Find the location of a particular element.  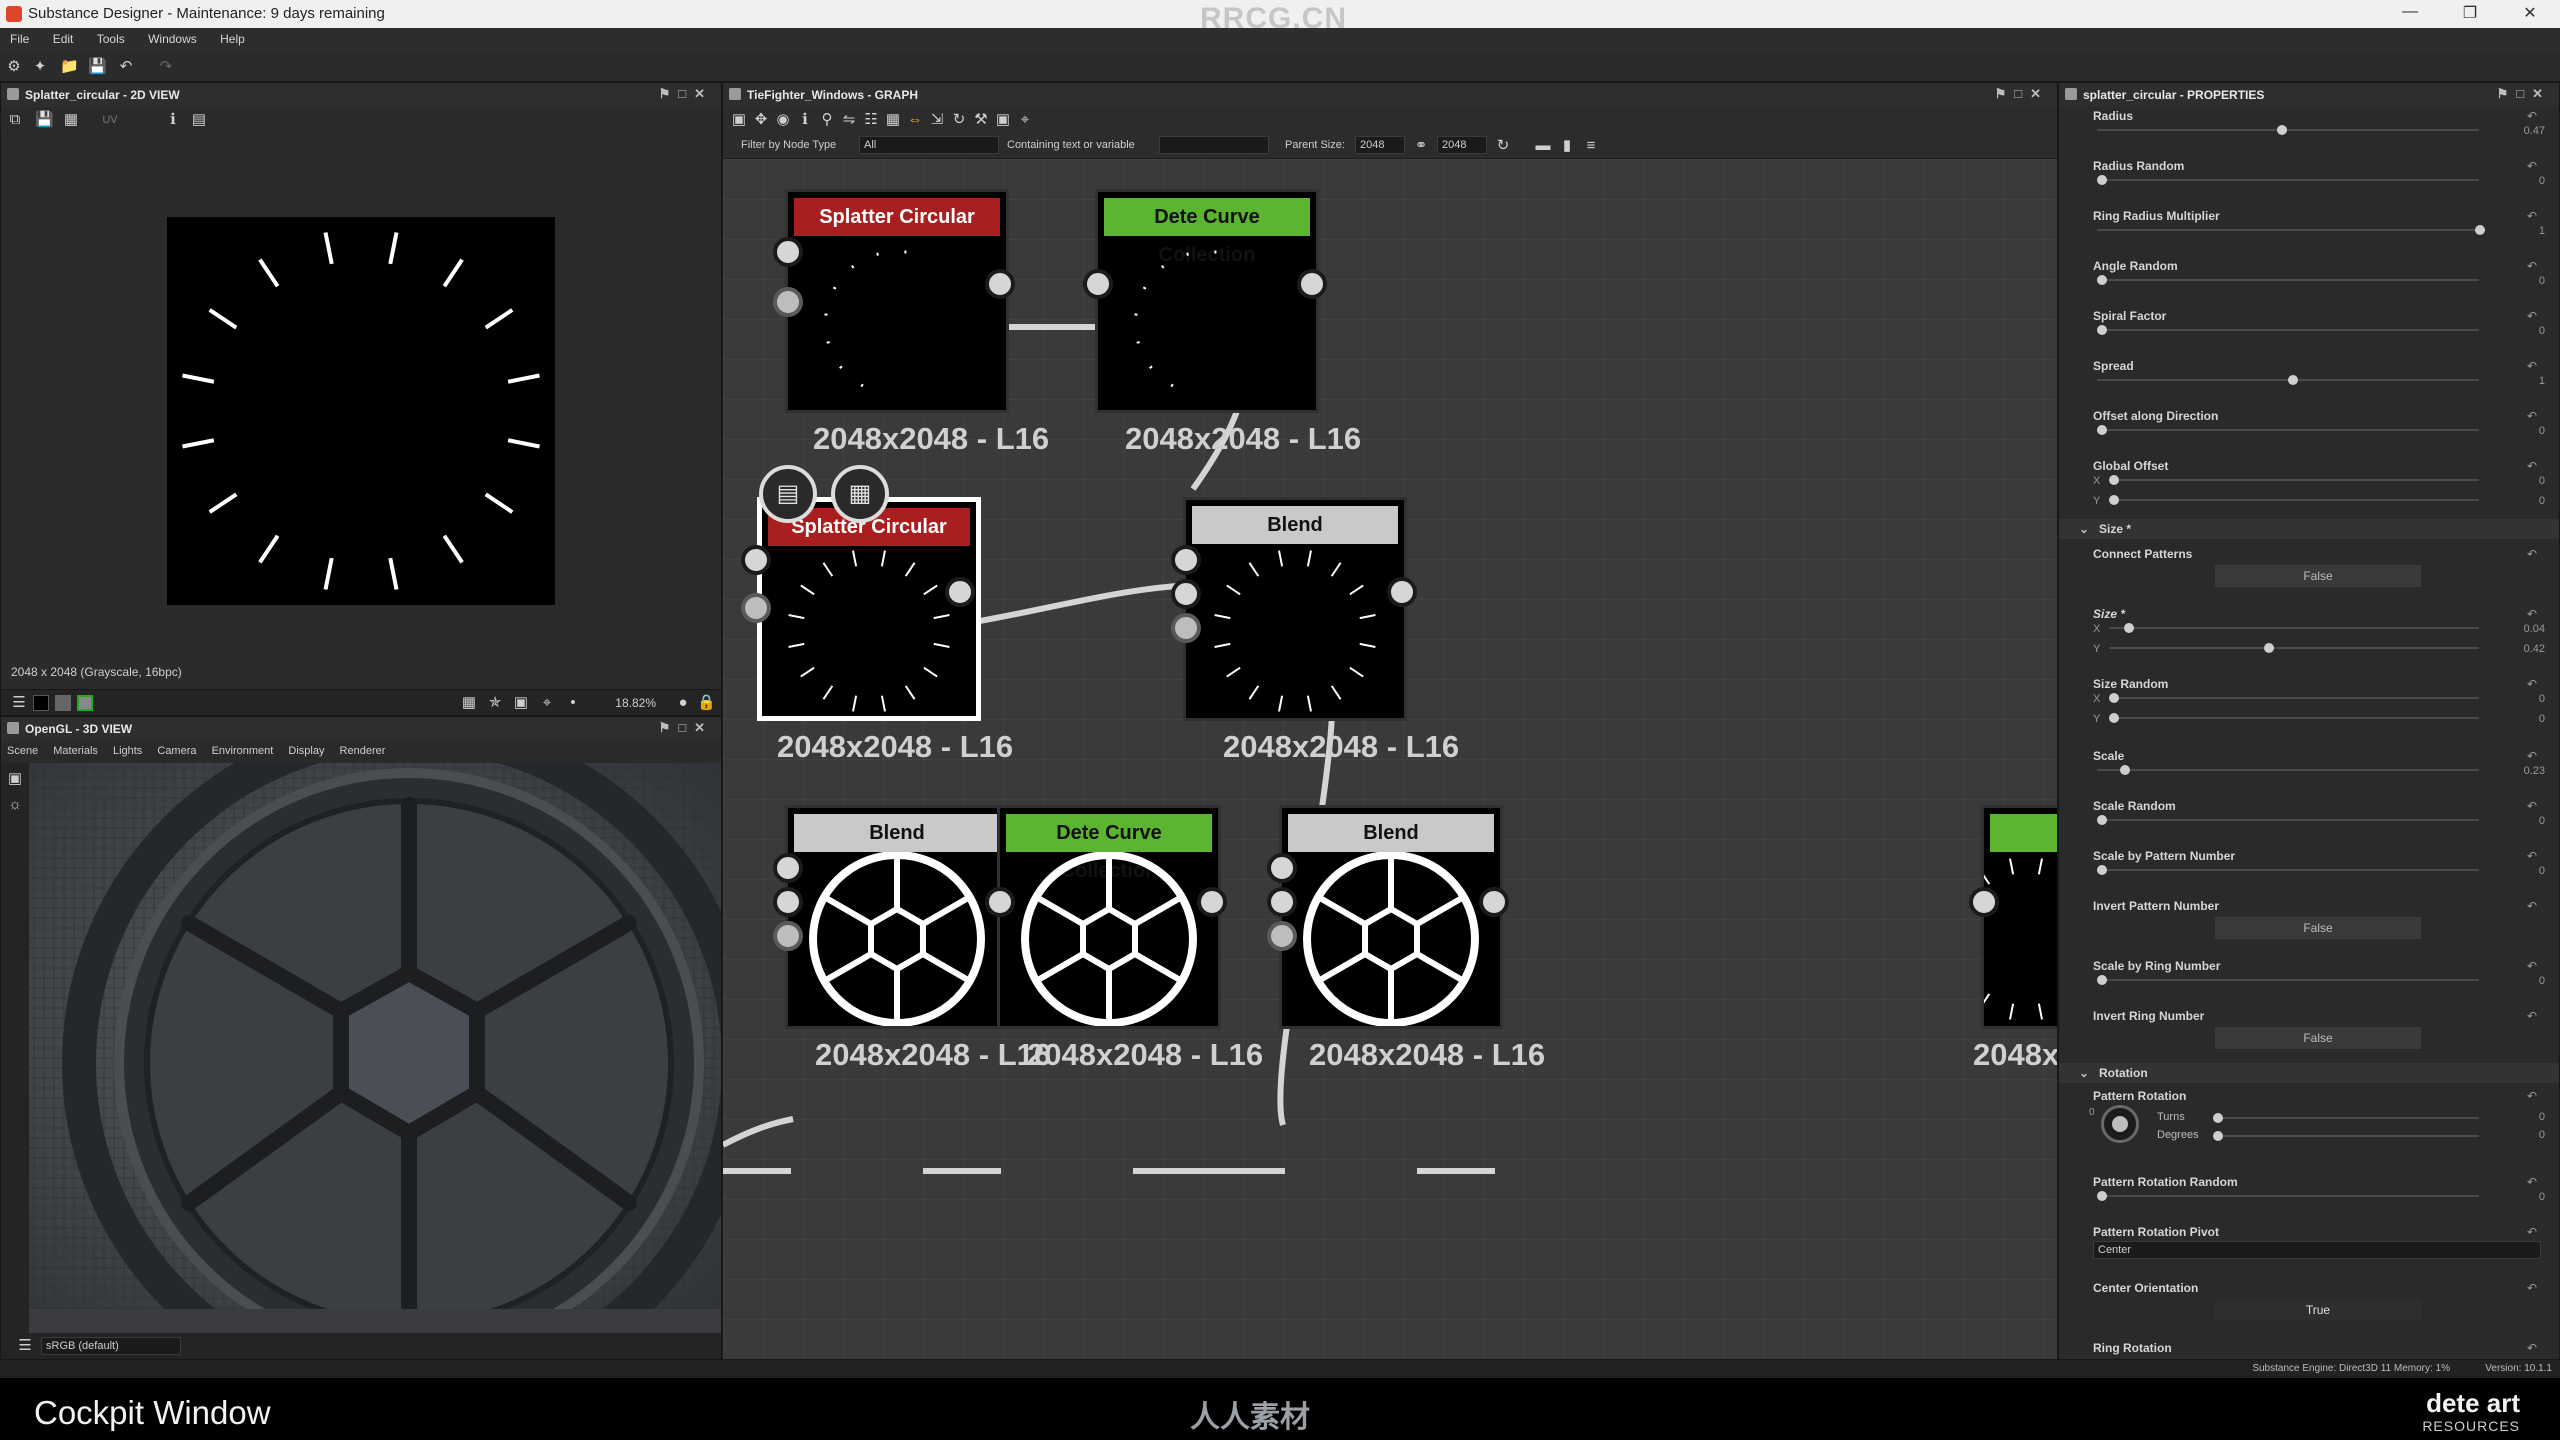

menu-file: File is located at coordinates (19, 39).